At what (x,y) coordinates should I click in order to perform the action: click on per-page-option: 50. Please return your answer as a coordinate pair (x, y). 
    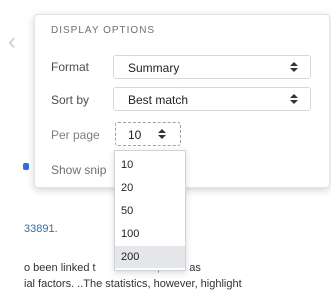
    Looking at the image, I should click on (150, 211).